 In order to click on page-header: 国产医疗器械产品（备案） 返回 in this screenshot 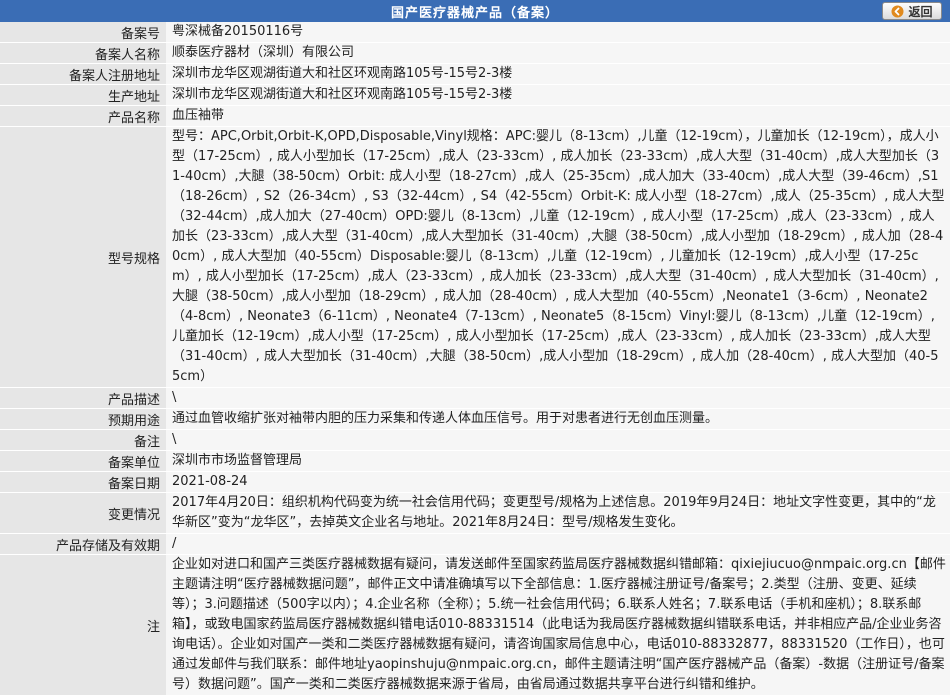, I will do `click(475, 11)`.